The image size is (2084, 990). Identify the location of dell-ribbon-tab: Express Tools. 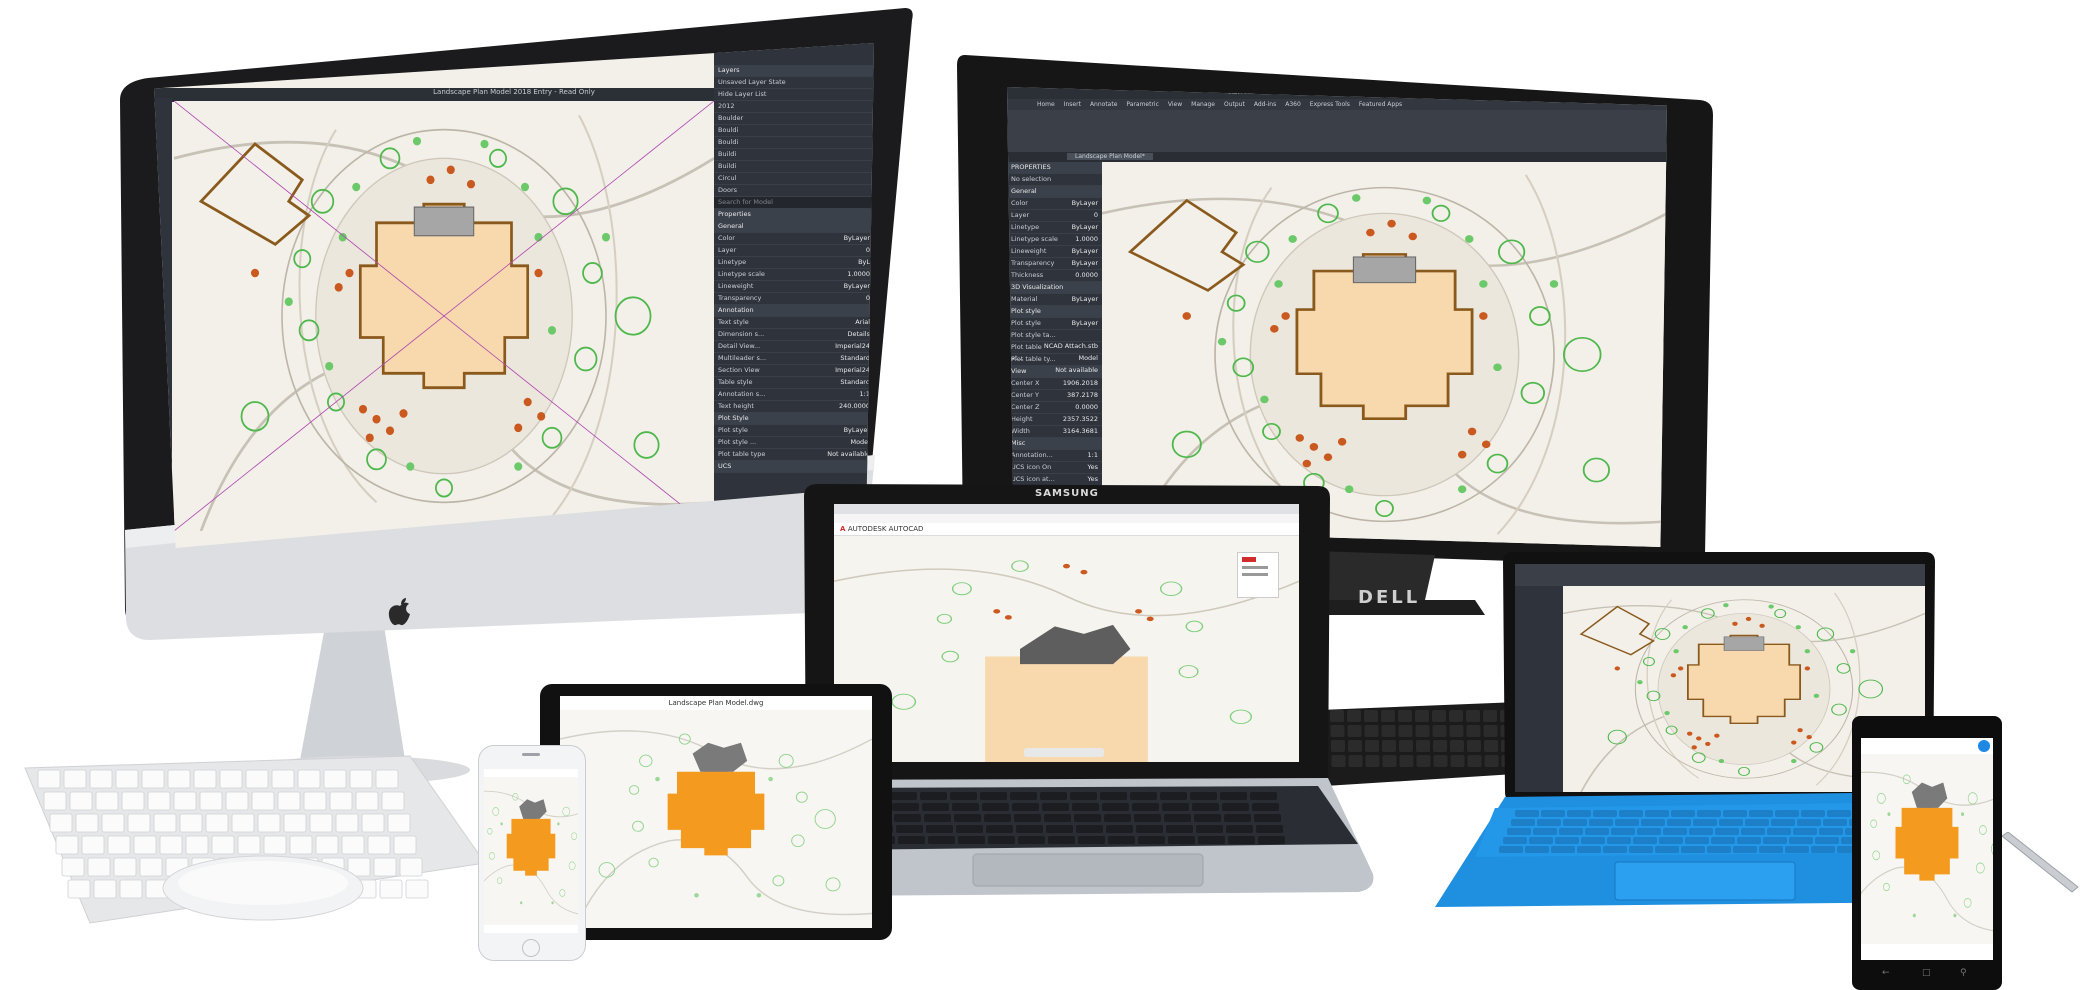
(1330, 104).